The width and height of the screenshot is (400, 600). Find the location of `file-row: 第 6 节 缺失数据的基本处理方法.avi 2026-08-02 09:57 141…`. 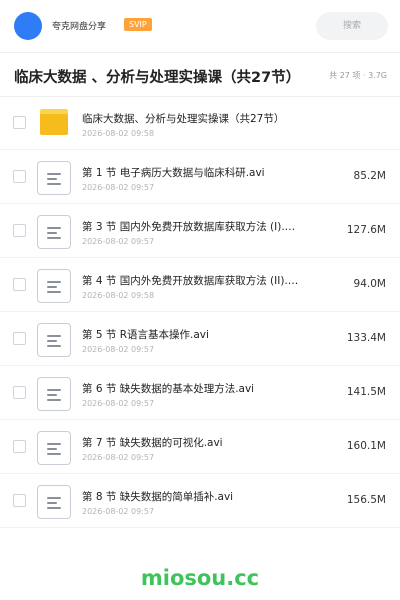

file-row: 第 6 节 缺失数据的基本处理方法.avi 2026-08-02 09:57 141… is located at coordinates (200, 393).